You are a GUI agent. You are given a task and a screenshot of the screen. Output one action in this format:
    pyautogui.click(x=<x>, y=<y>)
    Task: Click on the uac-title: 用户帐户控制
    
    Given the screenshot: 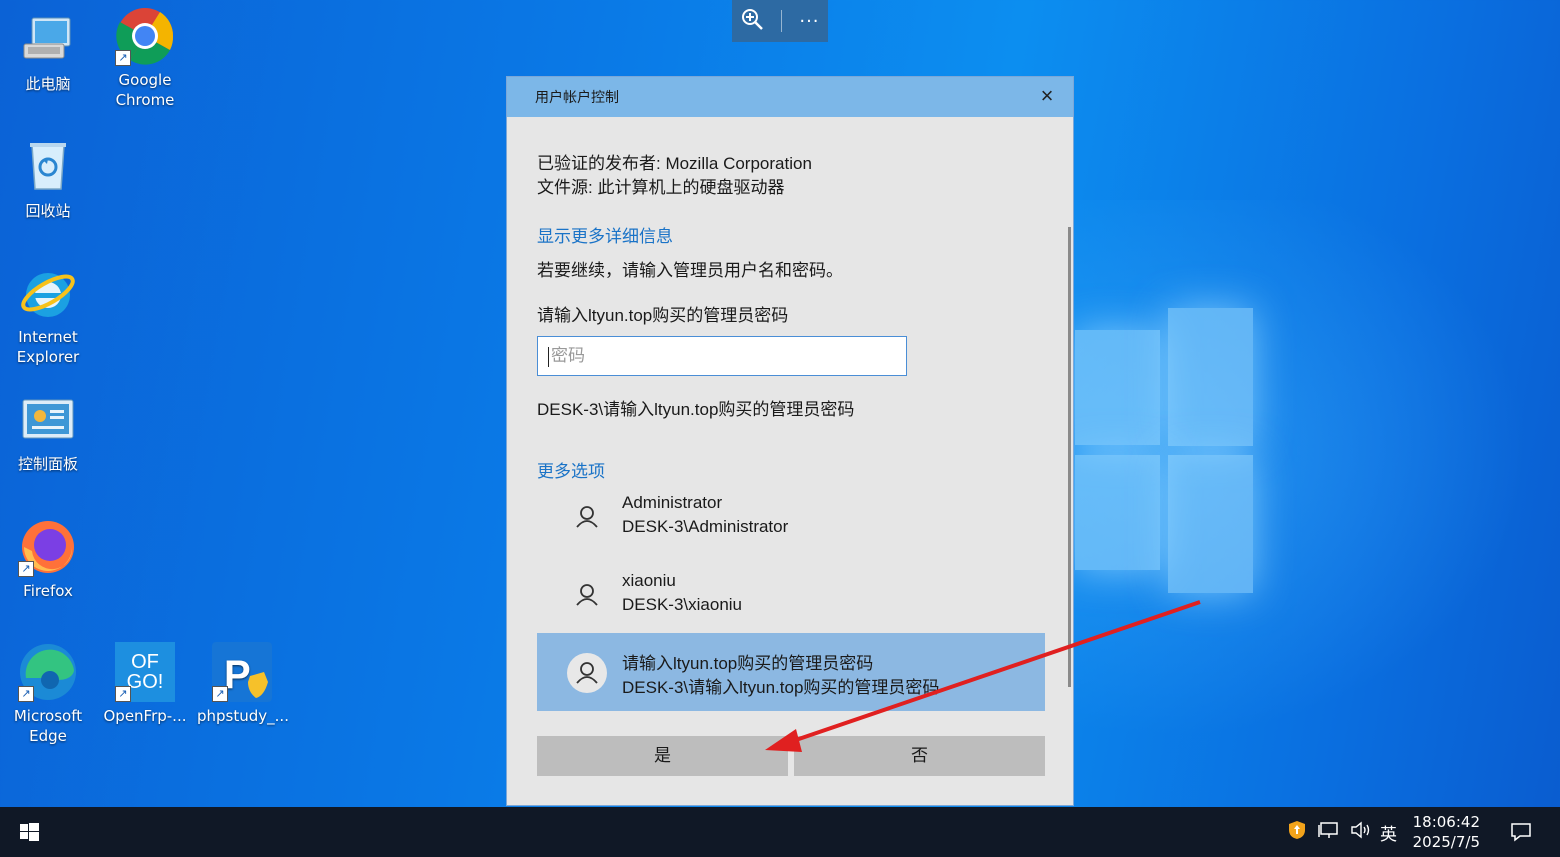 What is the action you would take?
    pyautogui.click(x=577, y=97)
    